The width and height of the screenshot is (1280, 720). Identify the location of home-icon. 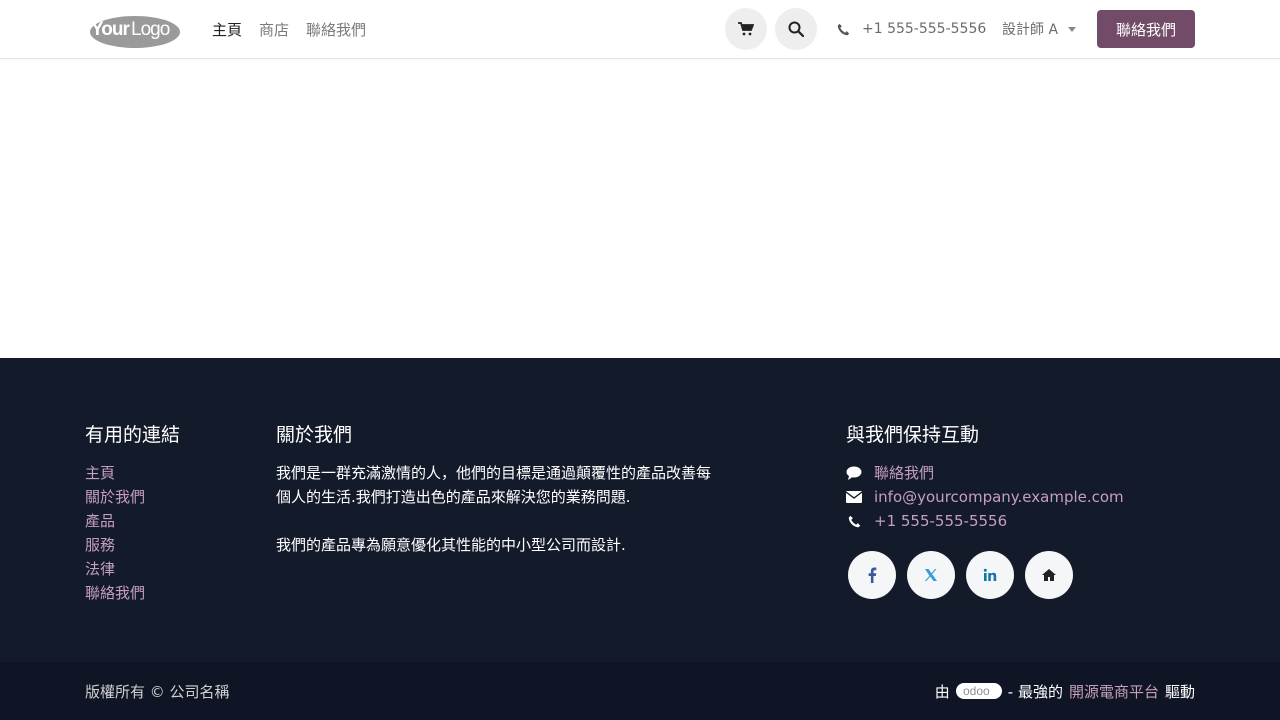
(1049, 575).